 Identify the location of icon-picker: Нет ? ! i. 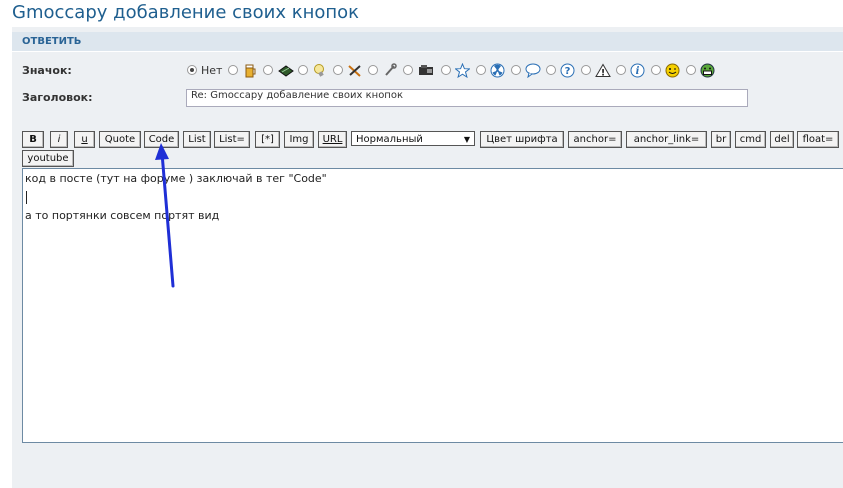
(454, 70).